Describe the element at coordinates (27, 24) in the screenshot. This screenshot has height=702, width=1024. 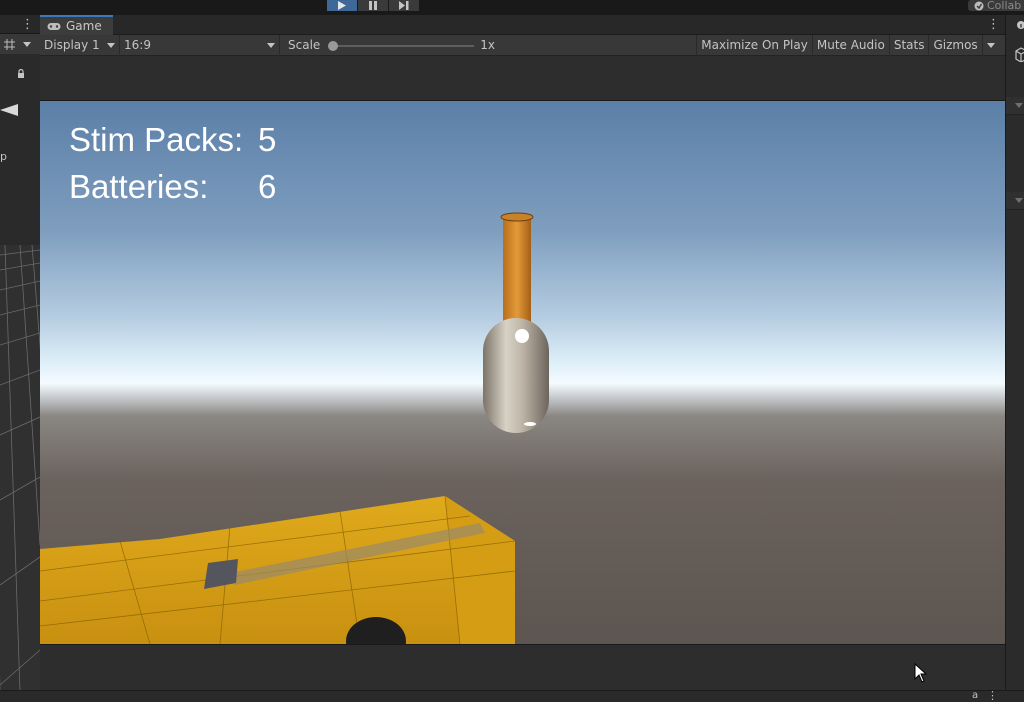
I see `more-options-icon: ⋮` at that location.